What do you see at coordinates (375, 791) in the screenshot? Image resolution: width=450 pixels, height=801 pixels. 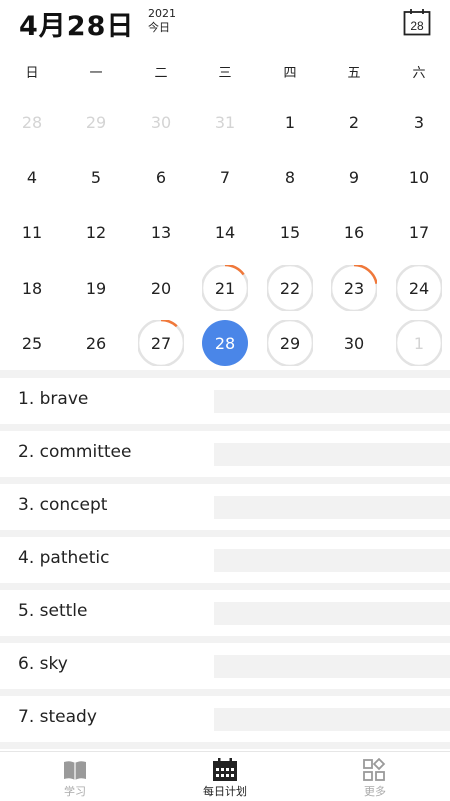 I see `tab-label: 更多` at bounding box center [375, 791].